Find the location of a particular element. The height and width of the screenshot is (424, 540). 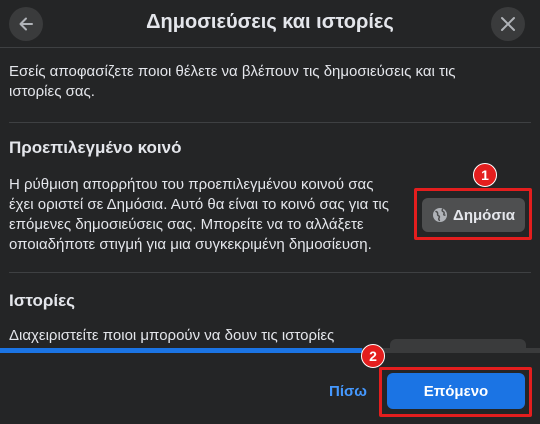

dialog-title: Δημοσιεύσεις και ιστορίες is located at coordinates (270, 22).